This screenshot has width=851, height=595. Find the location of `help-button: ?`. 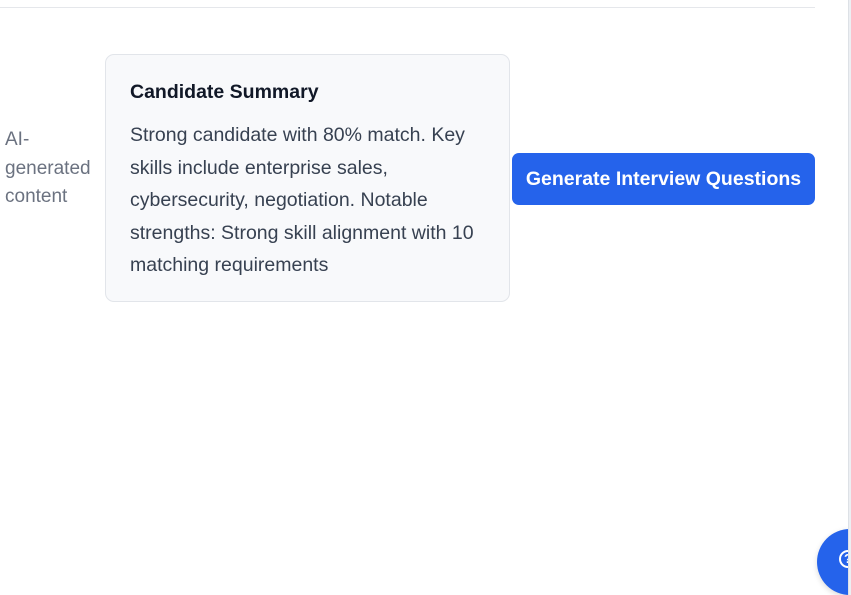

help-button: ? is located at coordinates (834, 562).